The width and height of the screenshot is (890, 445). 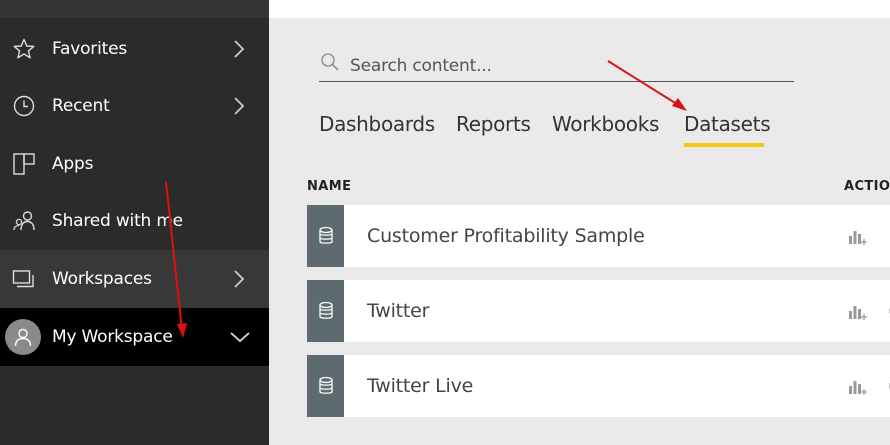 What do you see at coordinates (23, 337) in the screenshot?
I see `avatar-icon` at bounding box center [23, 337].